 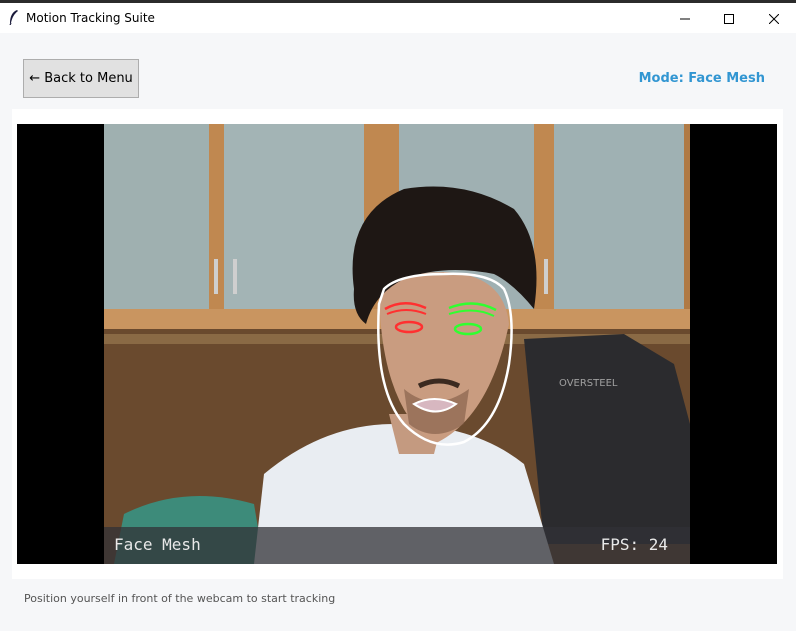 I want to click on title-bar: Motion Tracking Suite, so click(x=398, y=16).